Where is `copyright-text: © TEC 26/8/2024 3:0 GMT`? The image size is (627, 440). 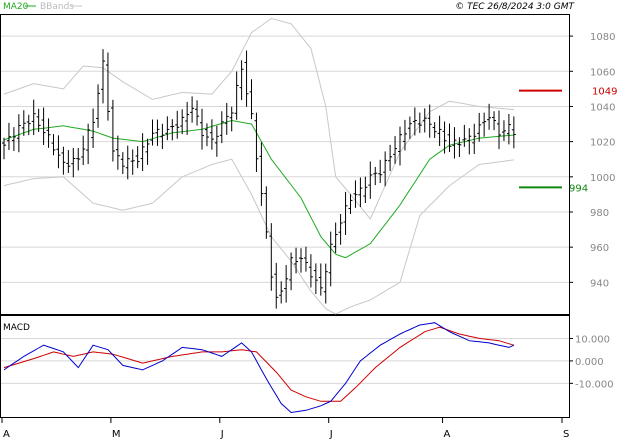 copyright-text: © TEC 26/8/2024 3:0 GMT is located at coordinates (515, 7).